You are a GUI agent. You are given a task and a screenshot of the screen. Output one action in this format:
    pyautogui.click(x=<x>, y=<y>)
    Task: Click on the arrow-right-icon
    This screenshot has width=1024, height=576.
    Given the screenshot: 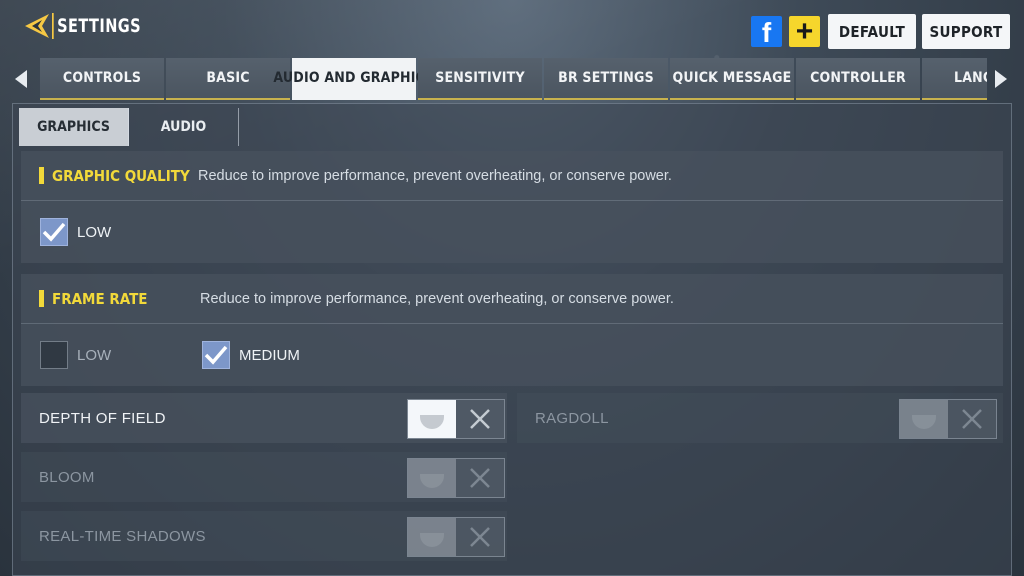 What is the action you would take?
    pyautogui.click(x=1001, y=79)
    